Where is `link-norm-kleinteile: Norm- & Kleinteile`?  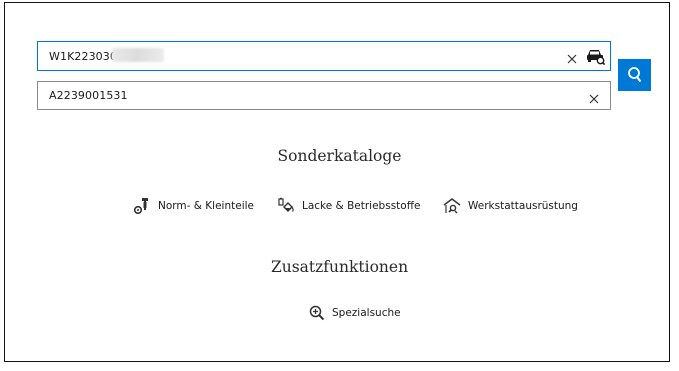
link-norm-kleinteile: Norm- & Kleinteile is located at coordinates (193, 206).